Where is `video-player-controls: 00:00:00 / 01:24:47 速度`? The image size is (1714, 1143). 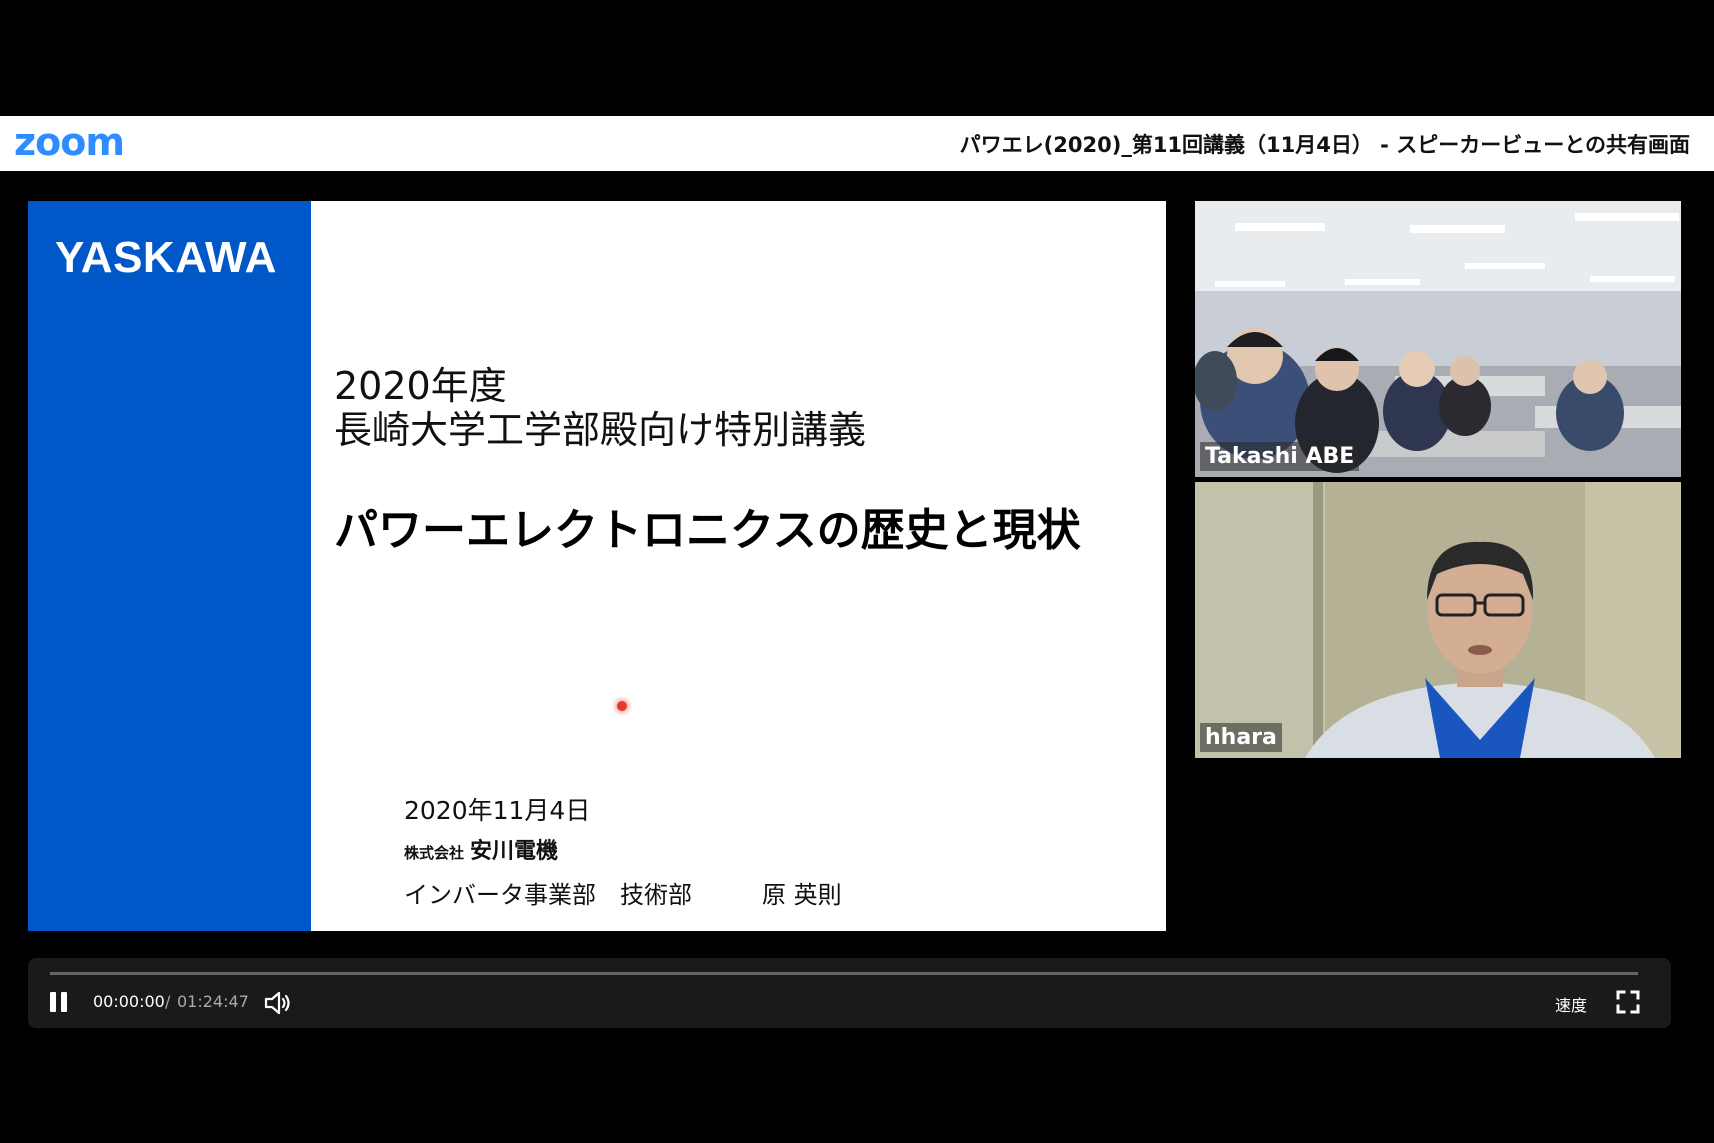 video-player-controls: 00:00:00 / 01:24:47 速度 is located at coordinates (849, 993).